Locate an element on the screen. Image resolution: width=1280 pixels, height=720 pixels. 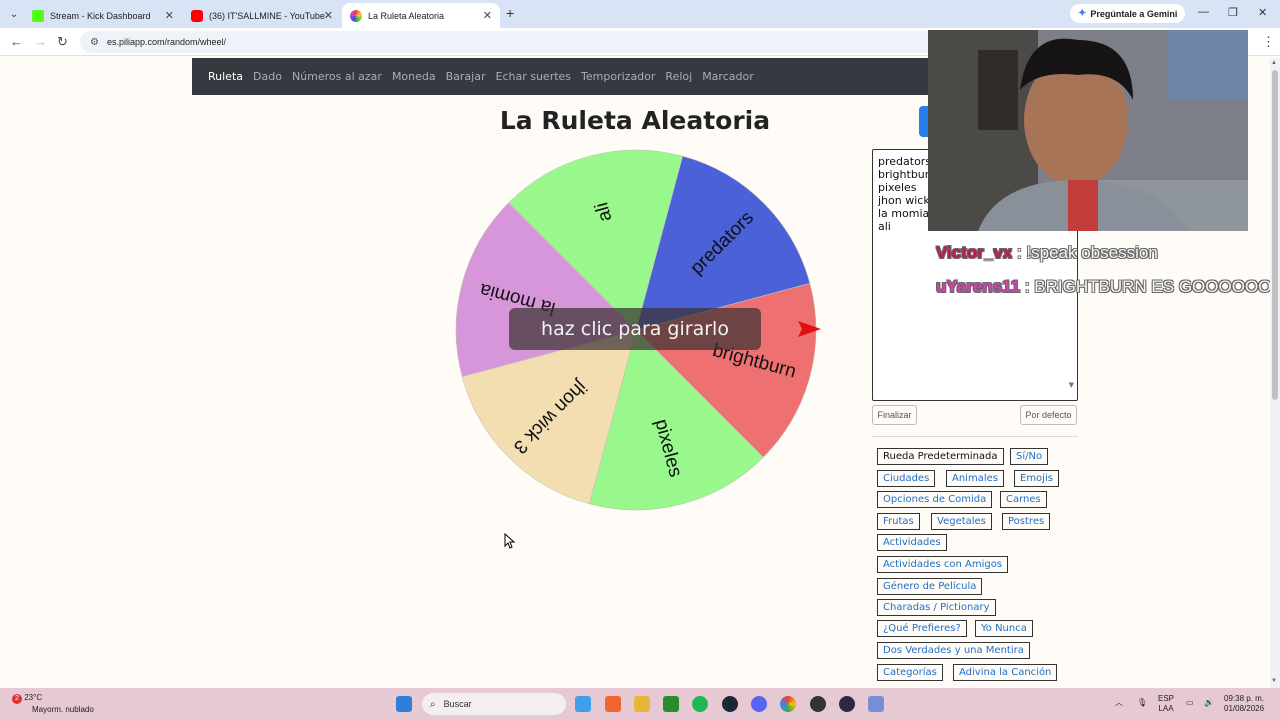
tab-title: Stream - Kick Dashboard is located at coordinates (100, 15).